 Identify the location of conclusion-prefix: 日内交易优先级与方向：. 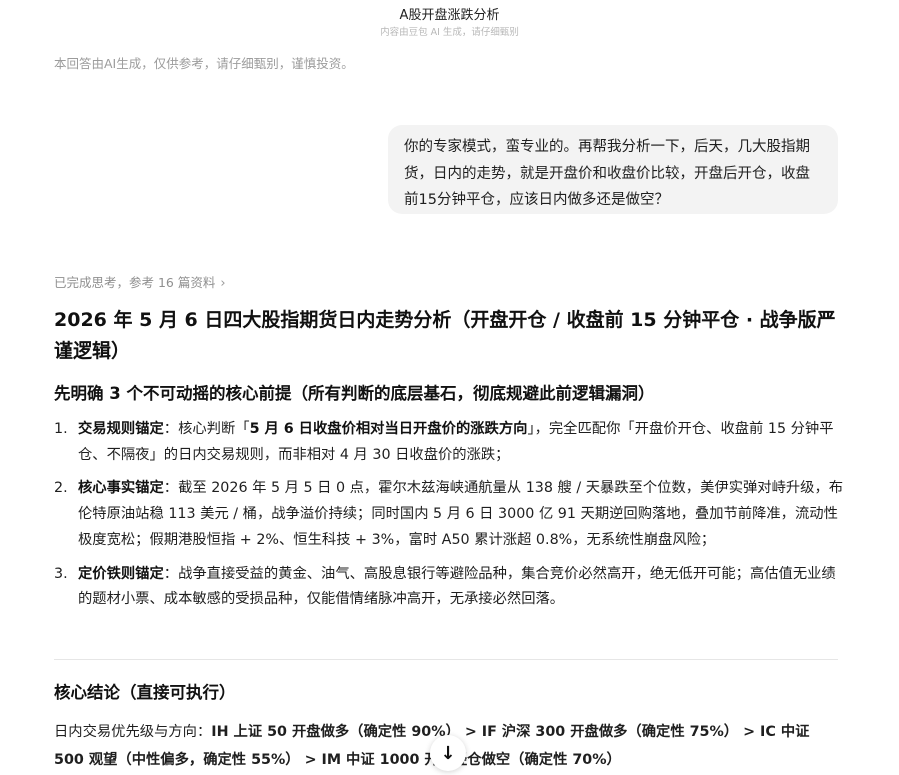
(133, 732).